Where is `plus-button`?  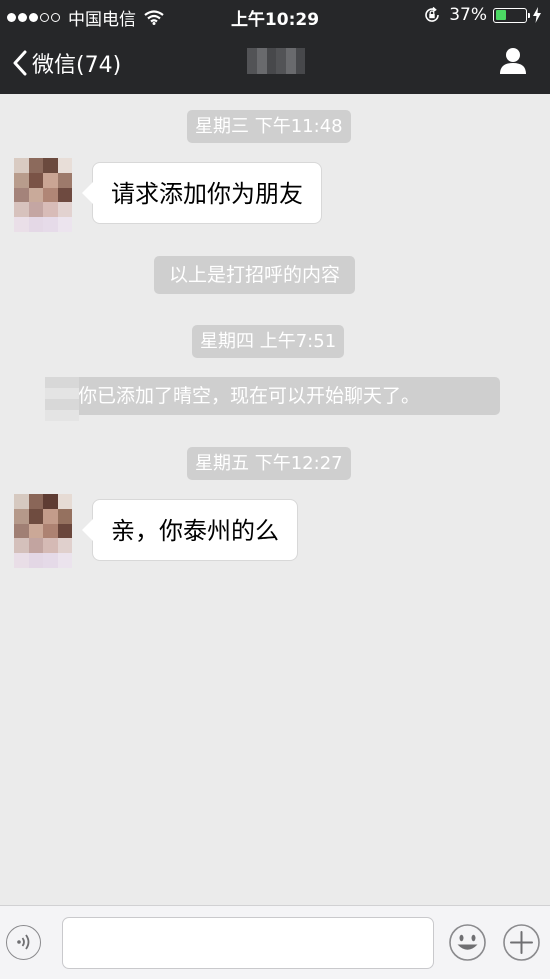 plus-button is located at coordinates (521, 942).